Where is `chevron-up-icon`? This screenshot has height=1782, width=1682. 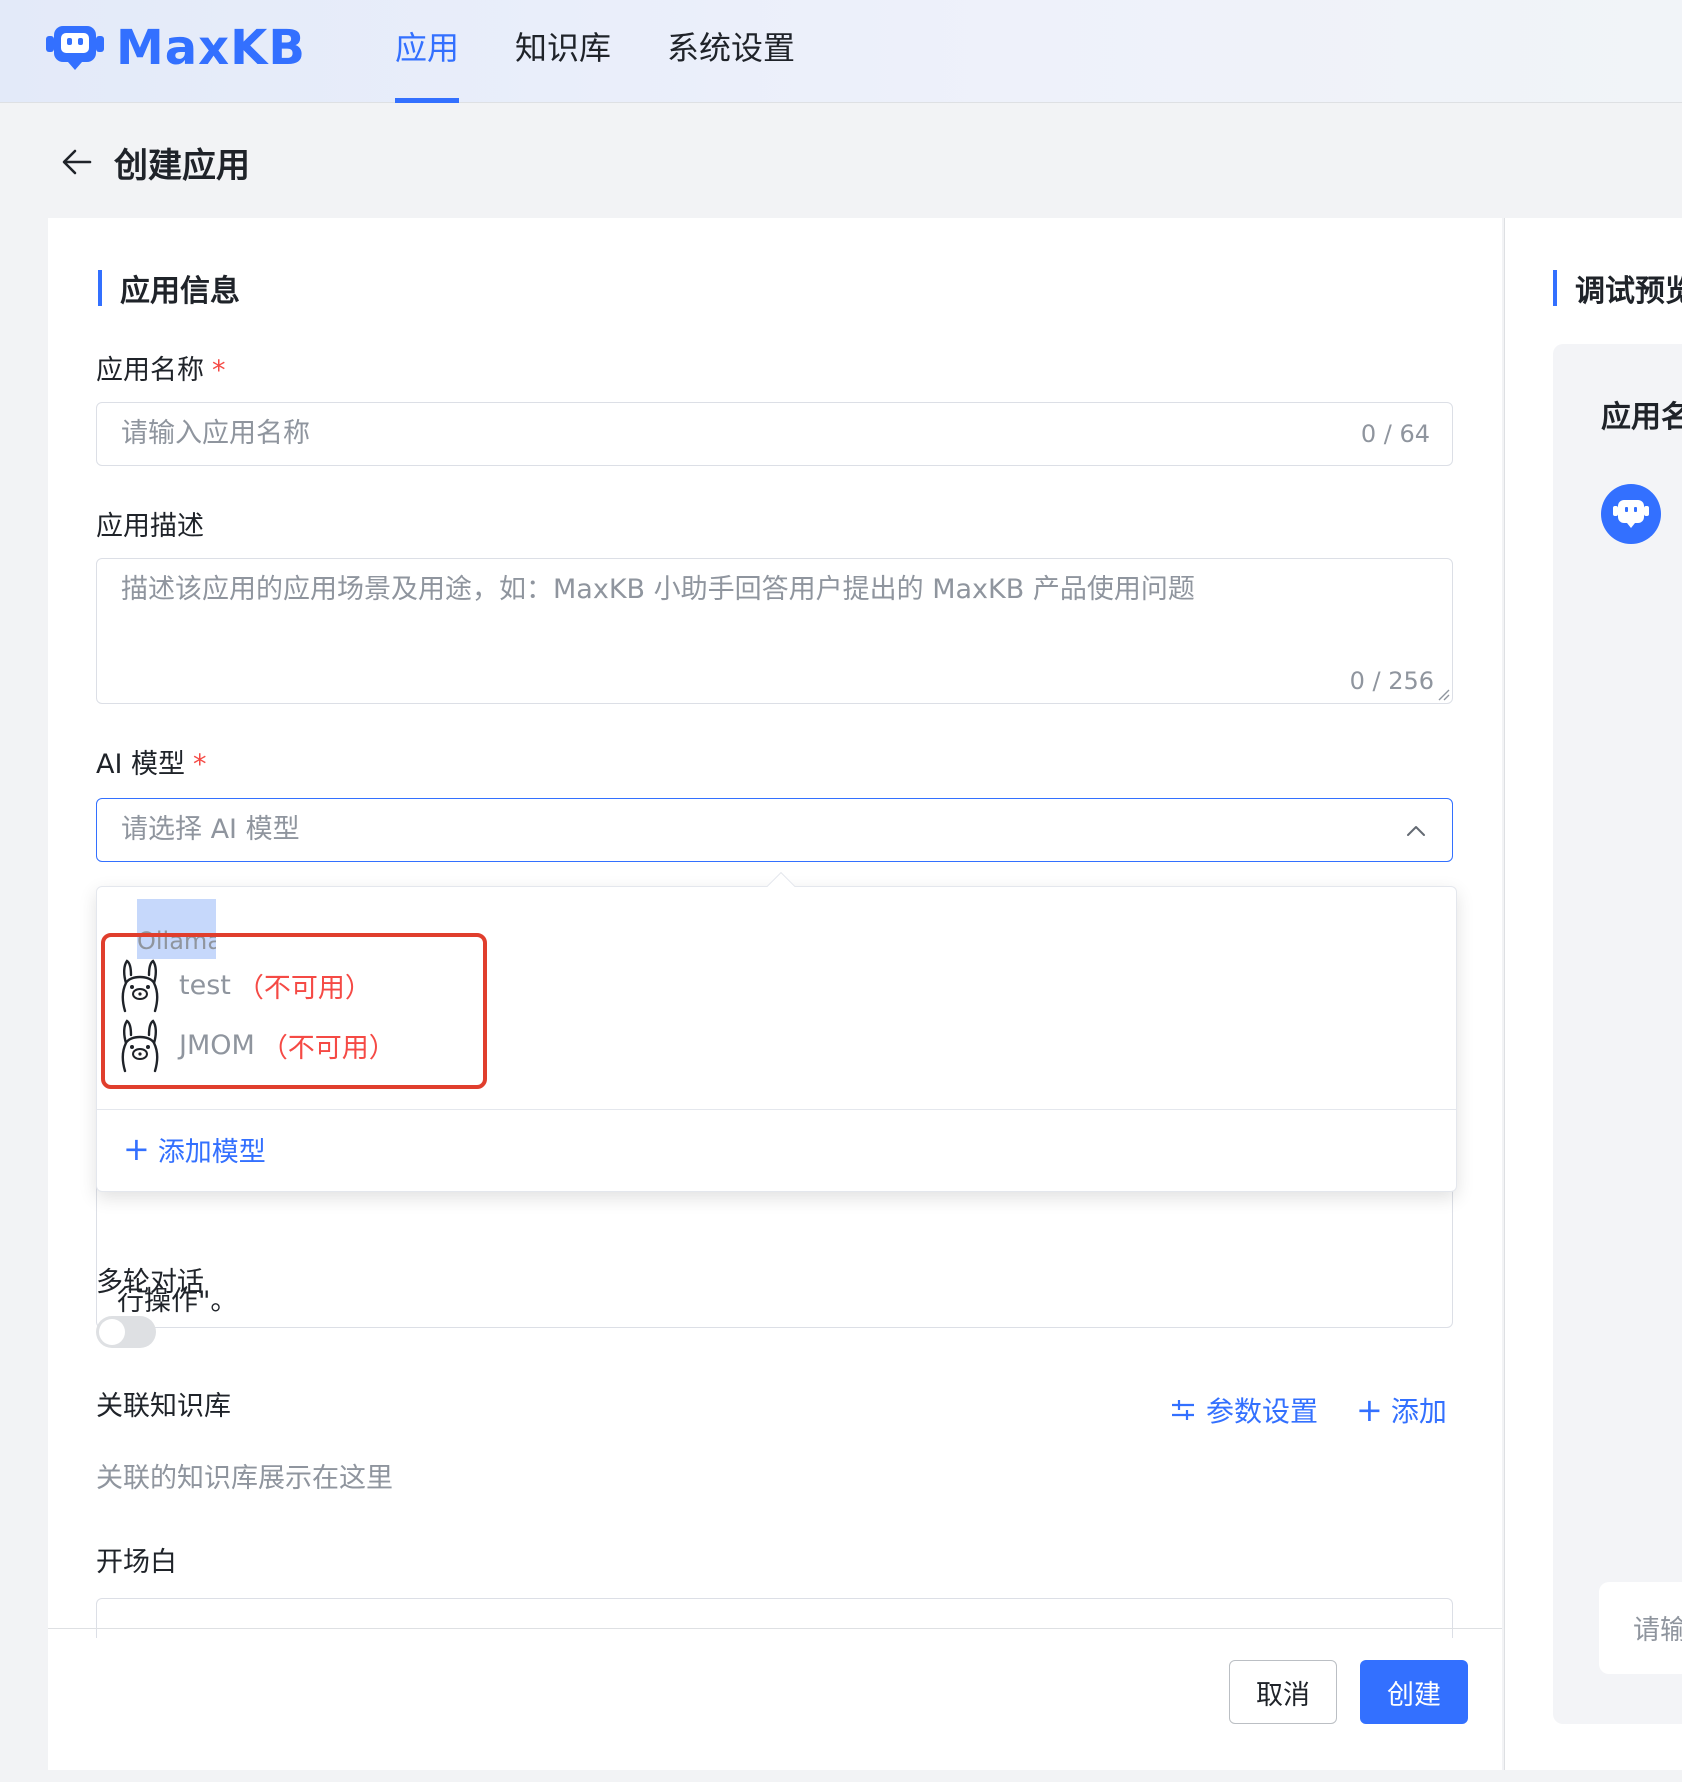 chevron-up-icon is located at coordinates (1416, 831).